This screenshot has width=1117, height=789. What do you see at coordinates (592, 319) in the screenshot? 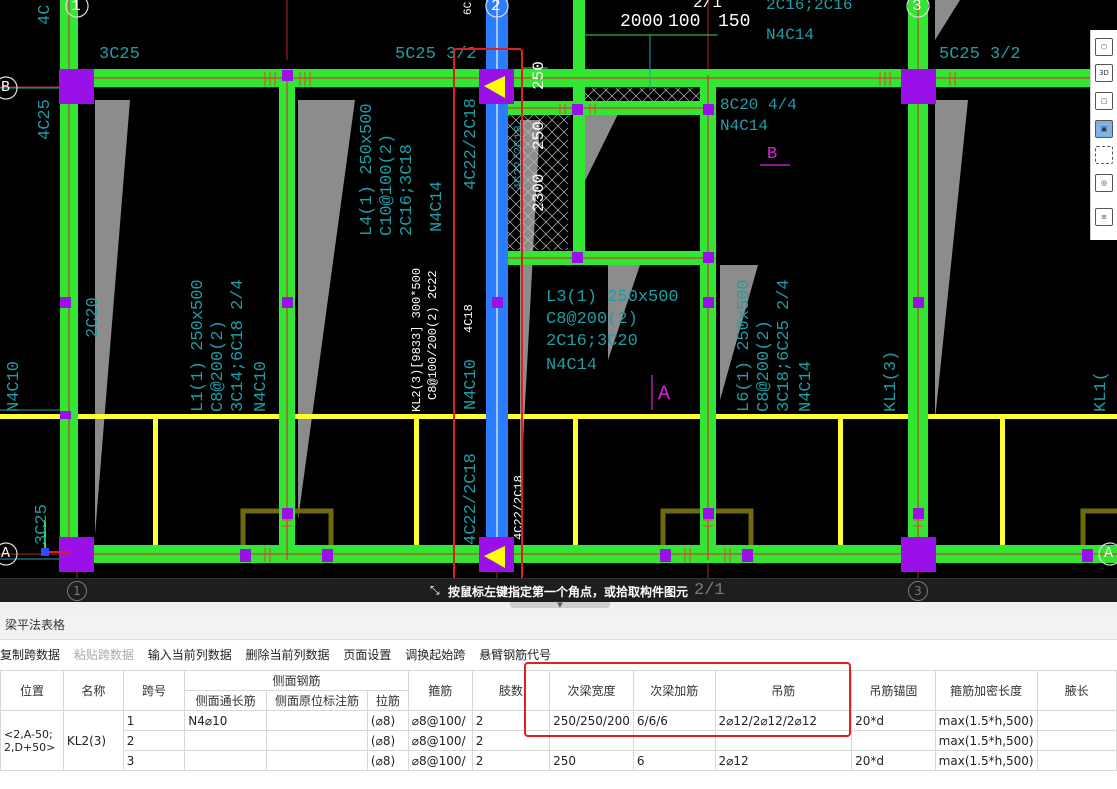
I see `beam-label: C8@200(2)` at bounding box center [592, 319].